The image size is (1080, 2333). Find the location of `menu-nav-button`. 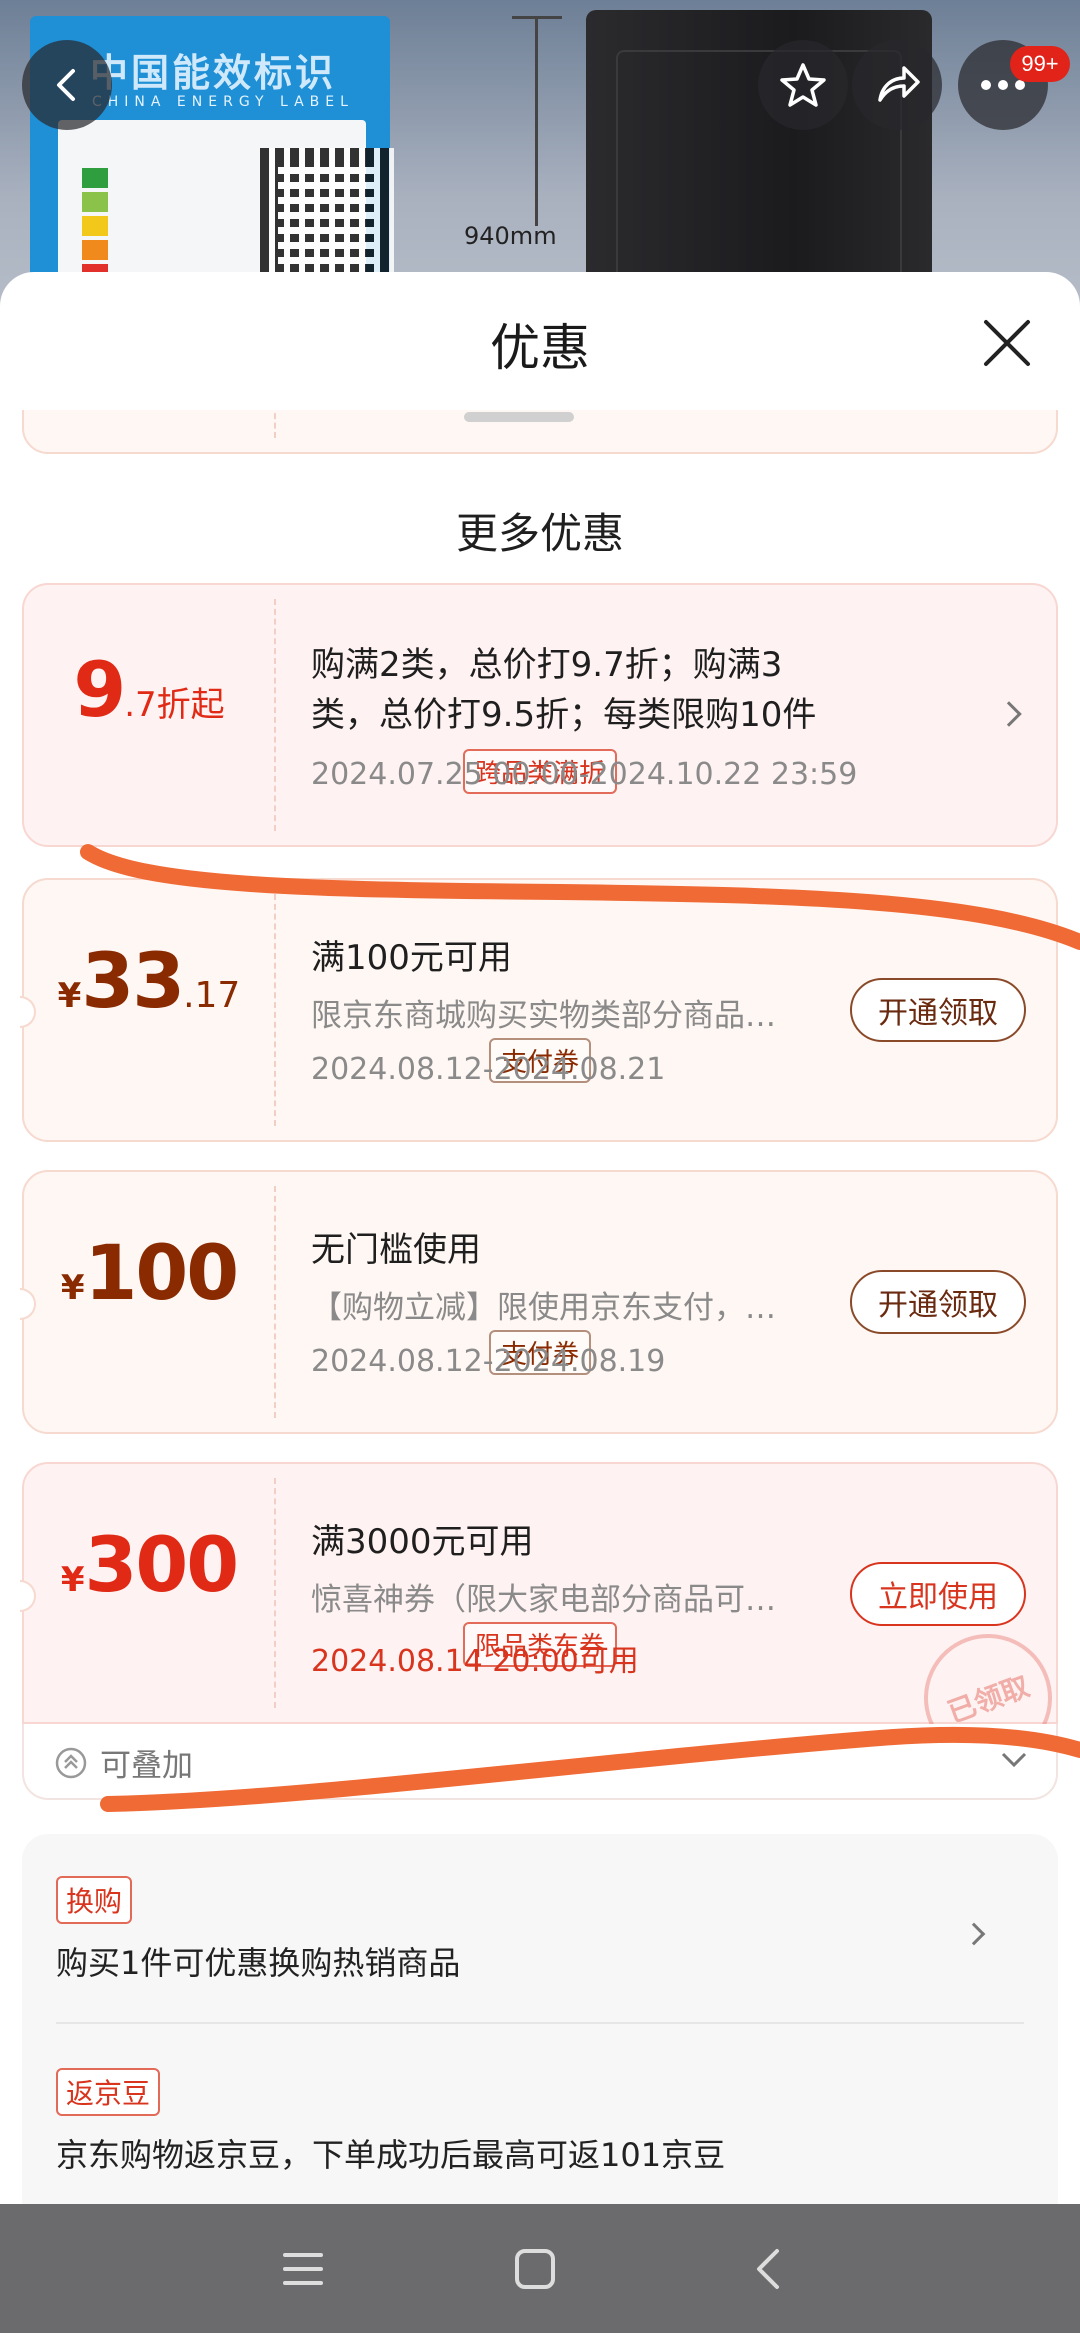

menu-nav-button is located at coordinates (303, 2269).